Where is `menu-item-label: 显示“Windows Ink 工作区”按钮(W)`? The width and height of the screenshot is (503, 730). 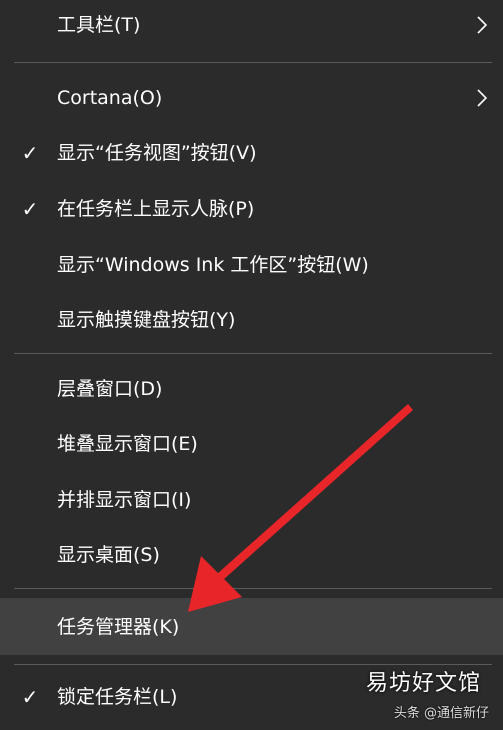
menu-item-label: 显示“Windows Ink 工作区”按钮(W) is located at coordinates (213, 265).